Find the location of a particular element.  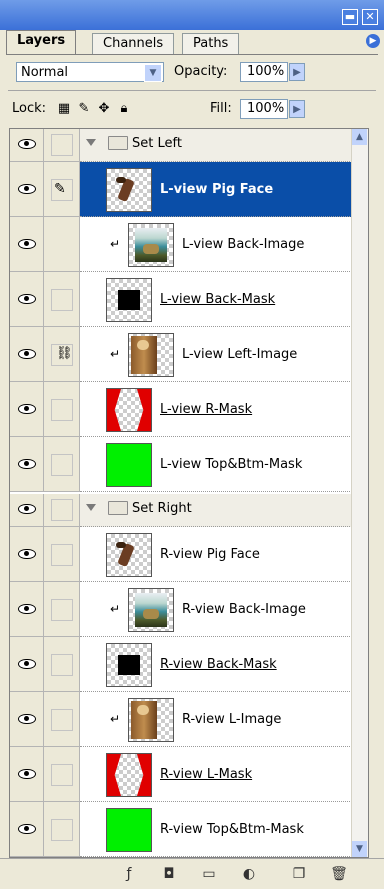

layer-row: ⛓ ↵ L-view Left-Image is located at coordinates (189, 354).